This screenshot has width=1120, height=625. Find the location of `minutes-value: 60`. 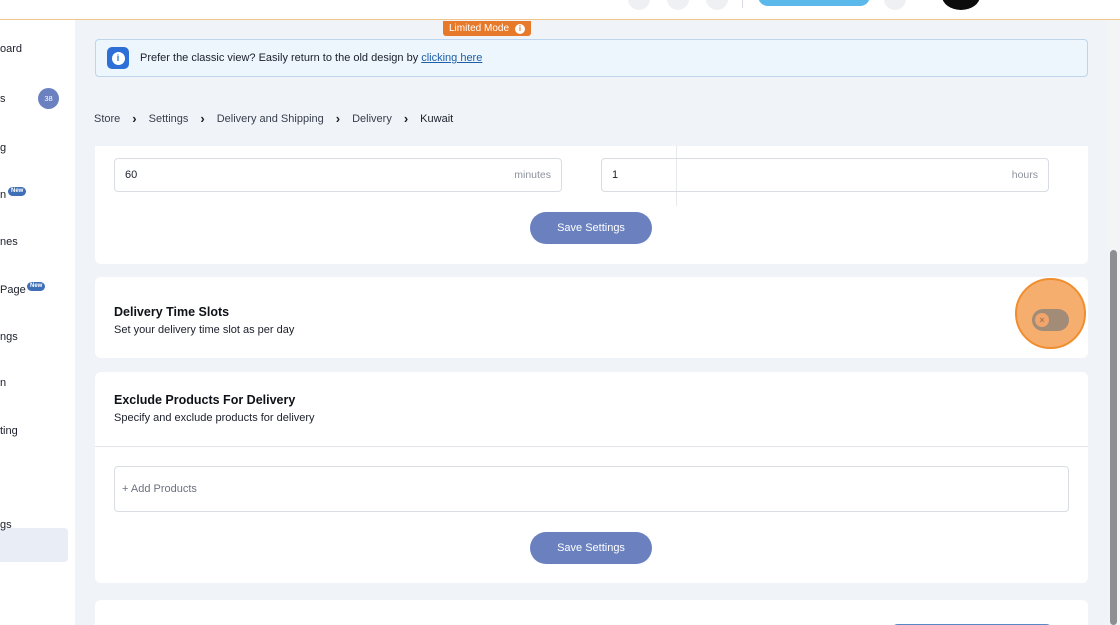

minutes-value: 60 is located at coordinates (131, 175).